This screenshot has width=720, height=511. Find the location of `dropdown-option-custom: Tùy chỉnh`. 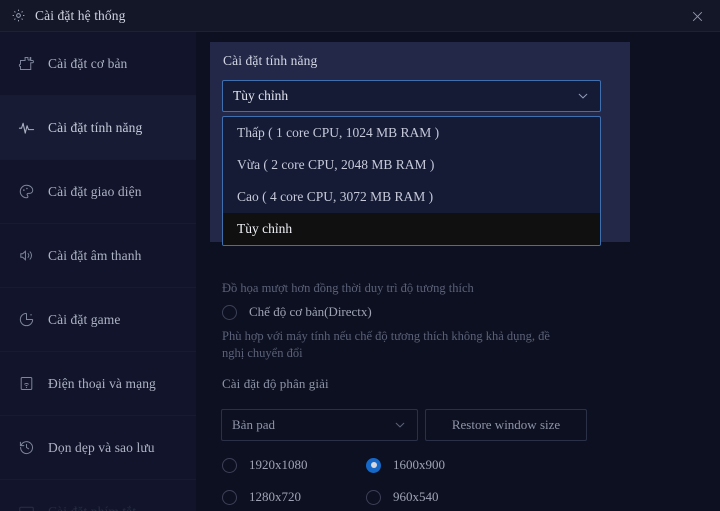

dropdown-option-custom: Tùy chỉnh is located at coordinates (411, 229).